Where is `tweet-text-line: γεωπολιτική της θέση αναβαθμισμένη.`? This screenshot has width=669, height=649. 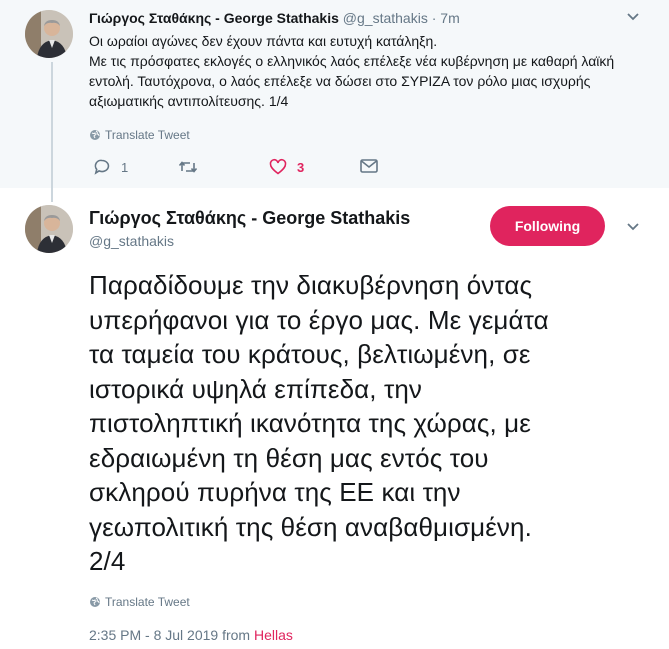 tweet-text-line: γεωπολιτική της θέση αναβαθμισμένη. is located at coordinates (310, 526).